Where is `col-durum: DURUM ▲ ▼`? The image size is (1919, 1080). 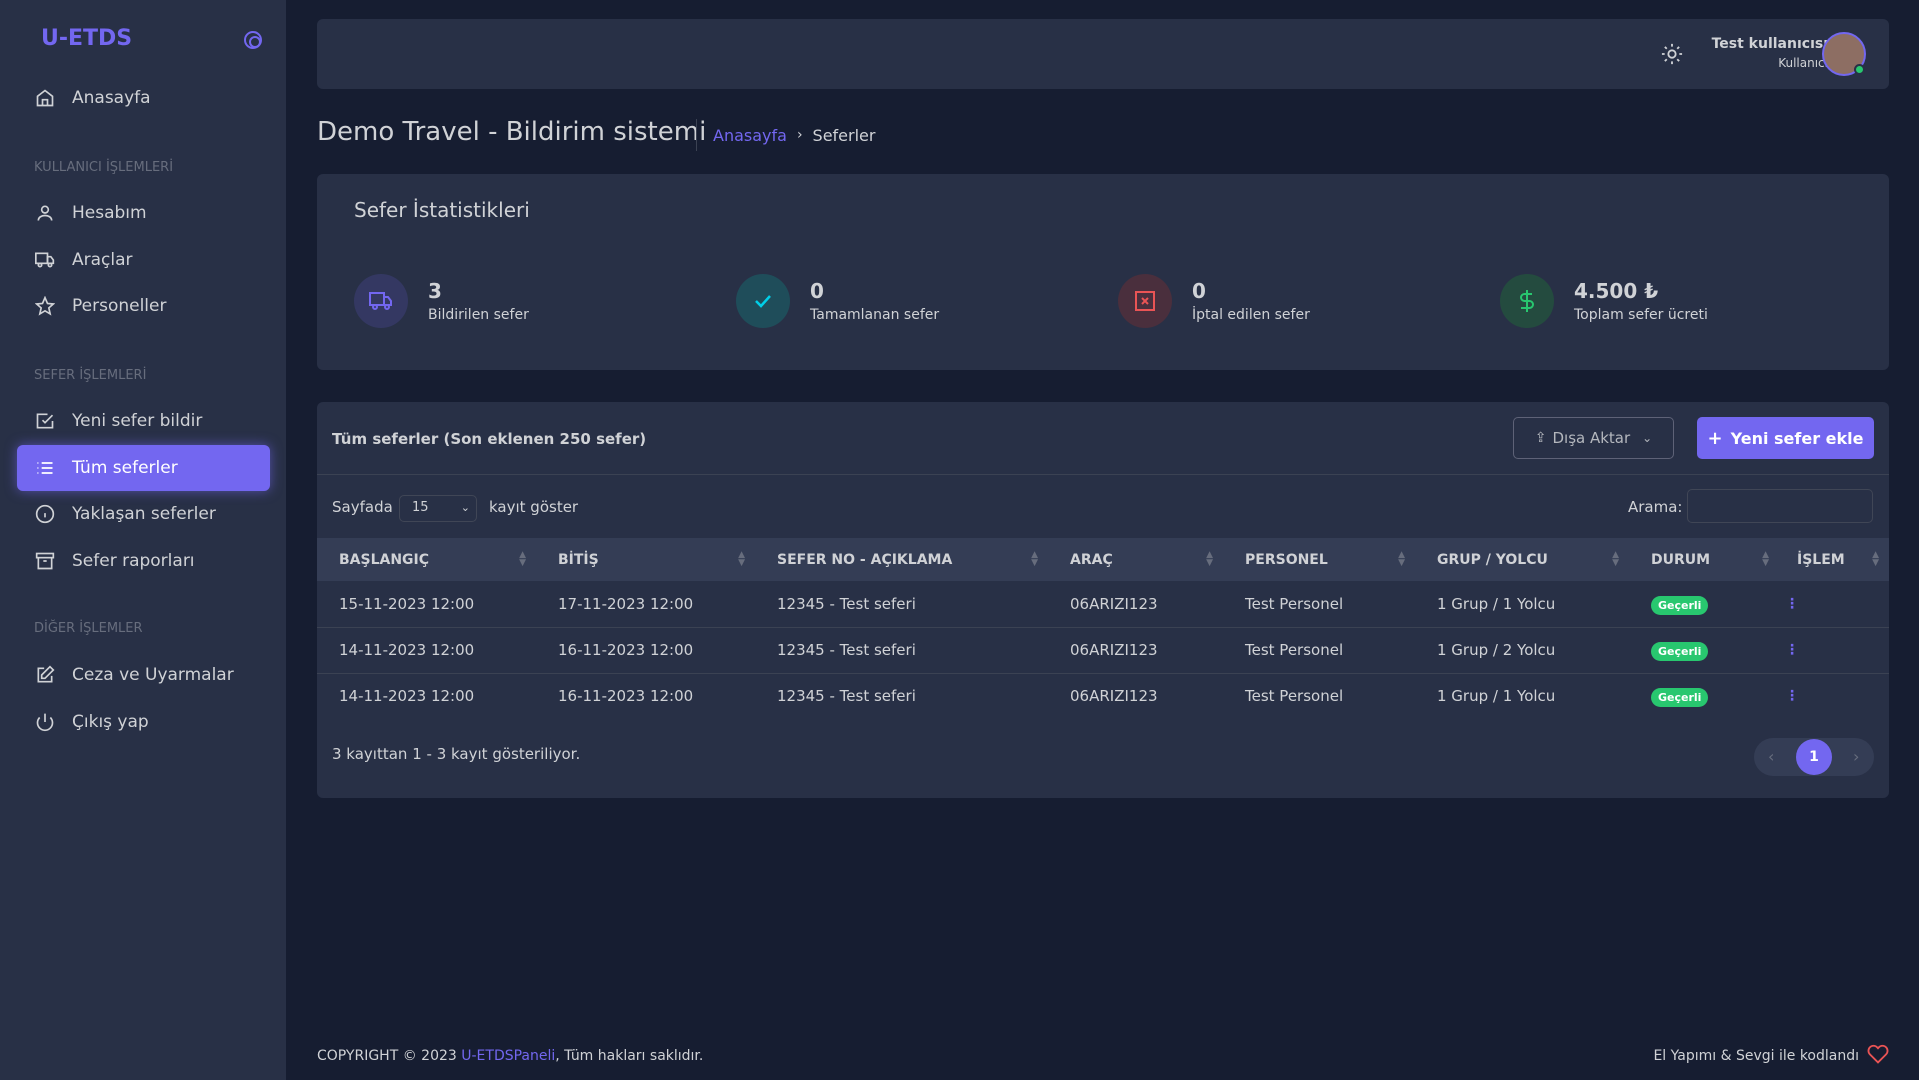
col-durum: DURUM ▲ ▼ is located at coordinates (1704, 559).